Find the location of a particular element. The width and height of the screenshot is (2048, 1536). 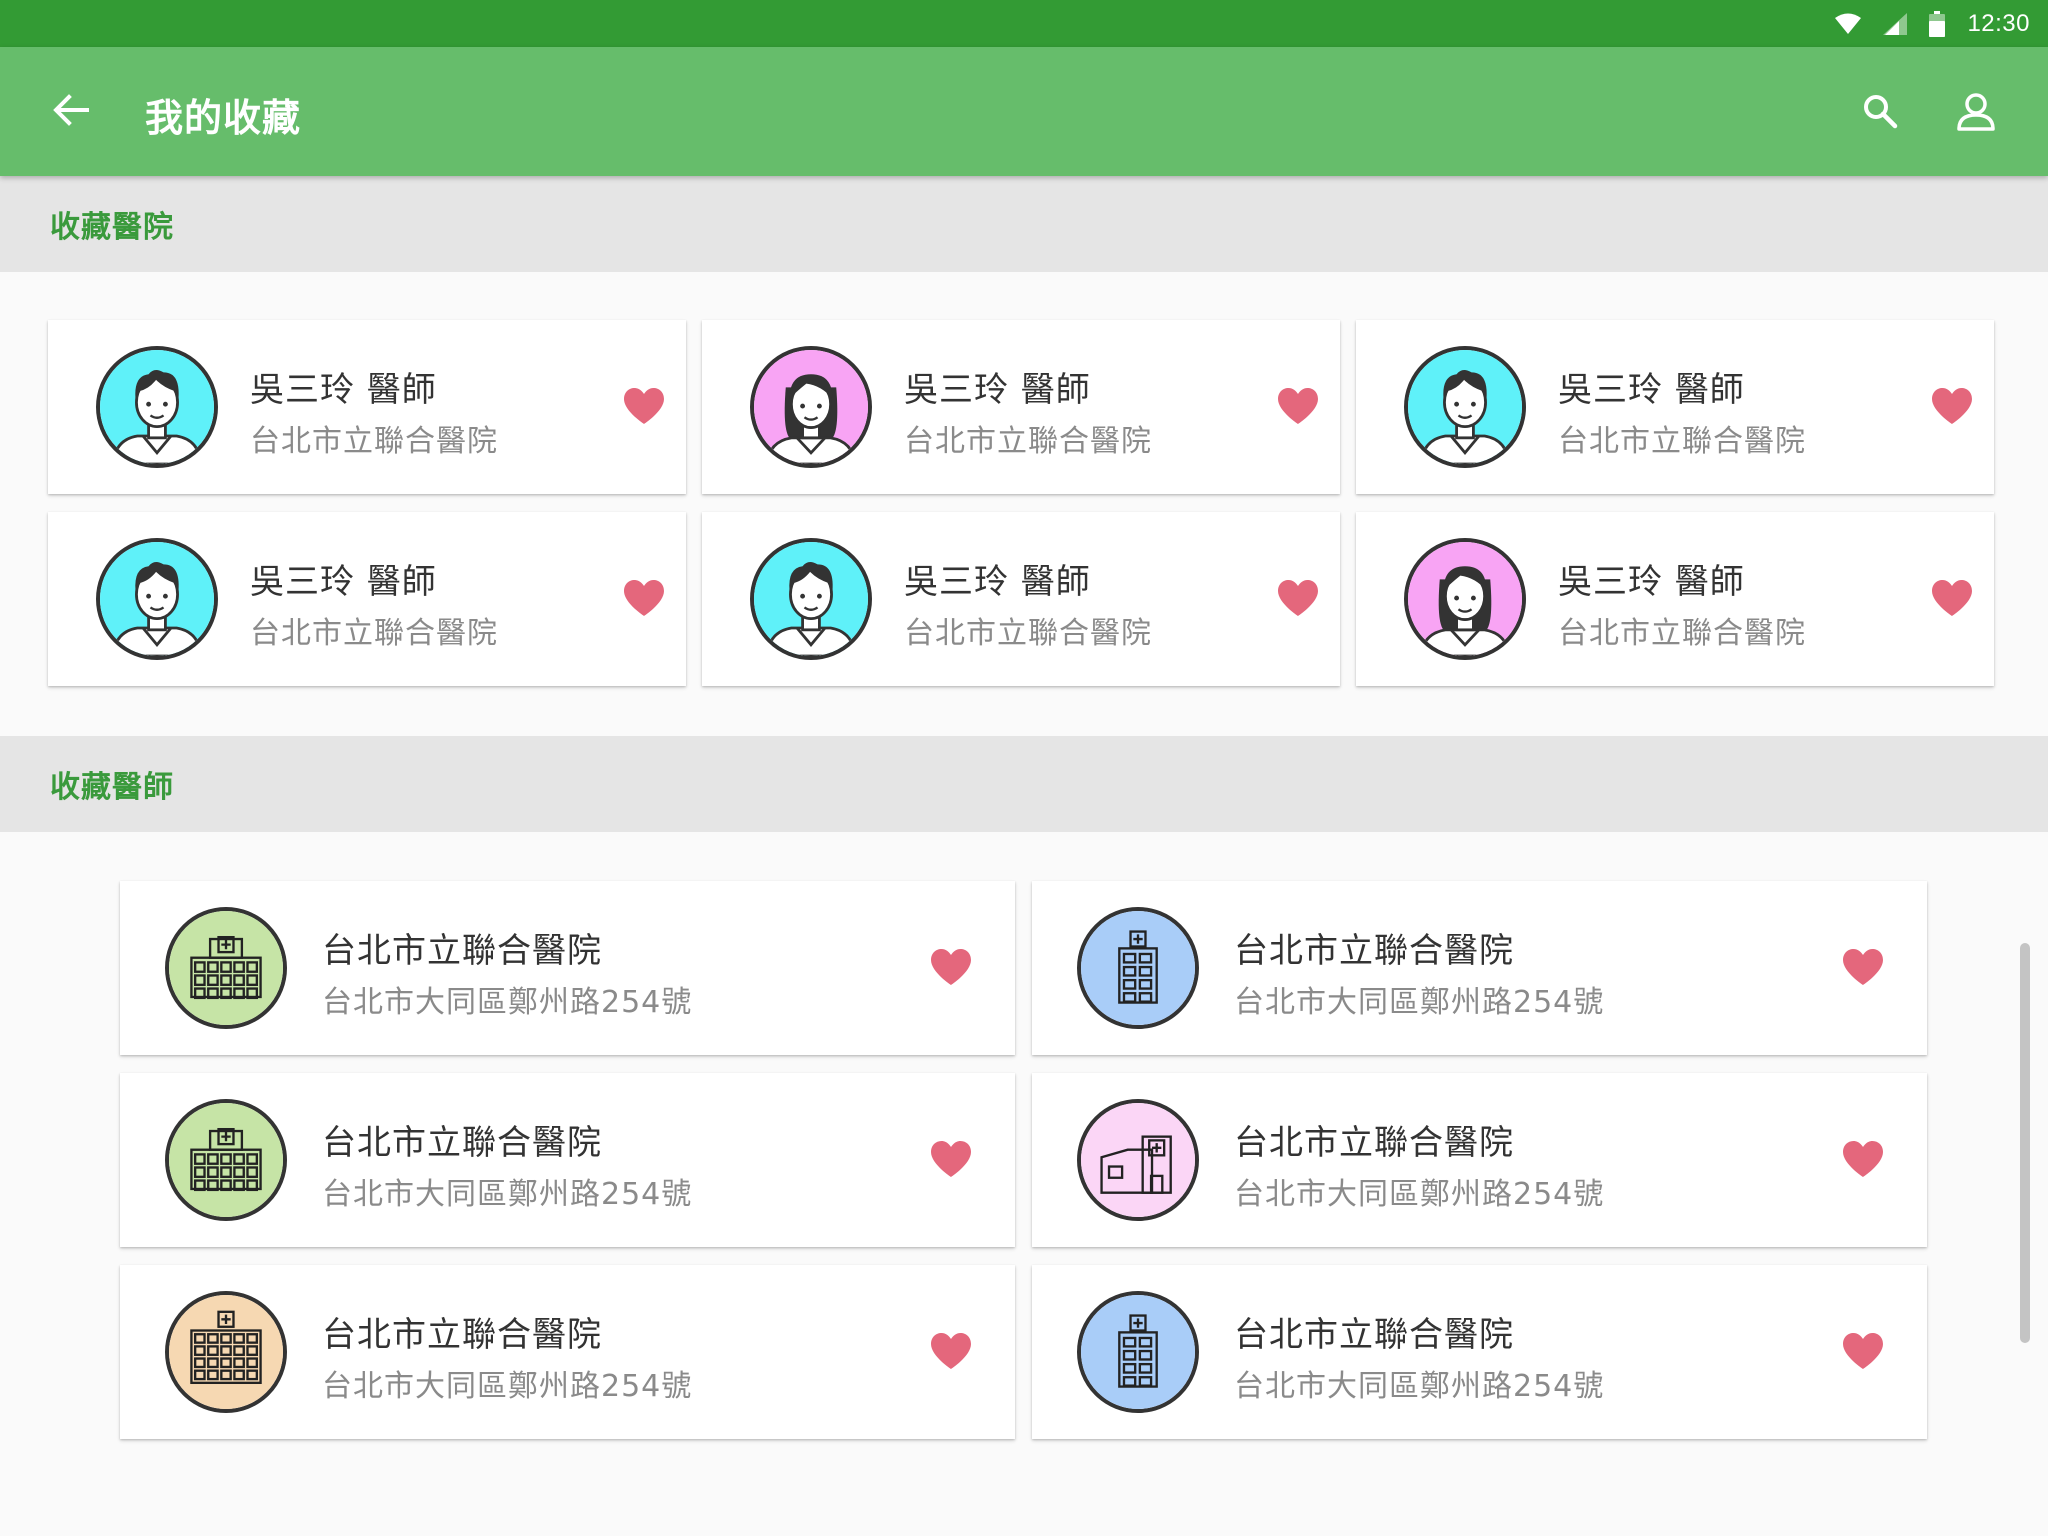

search-button is located at coordinates (1880, 113).